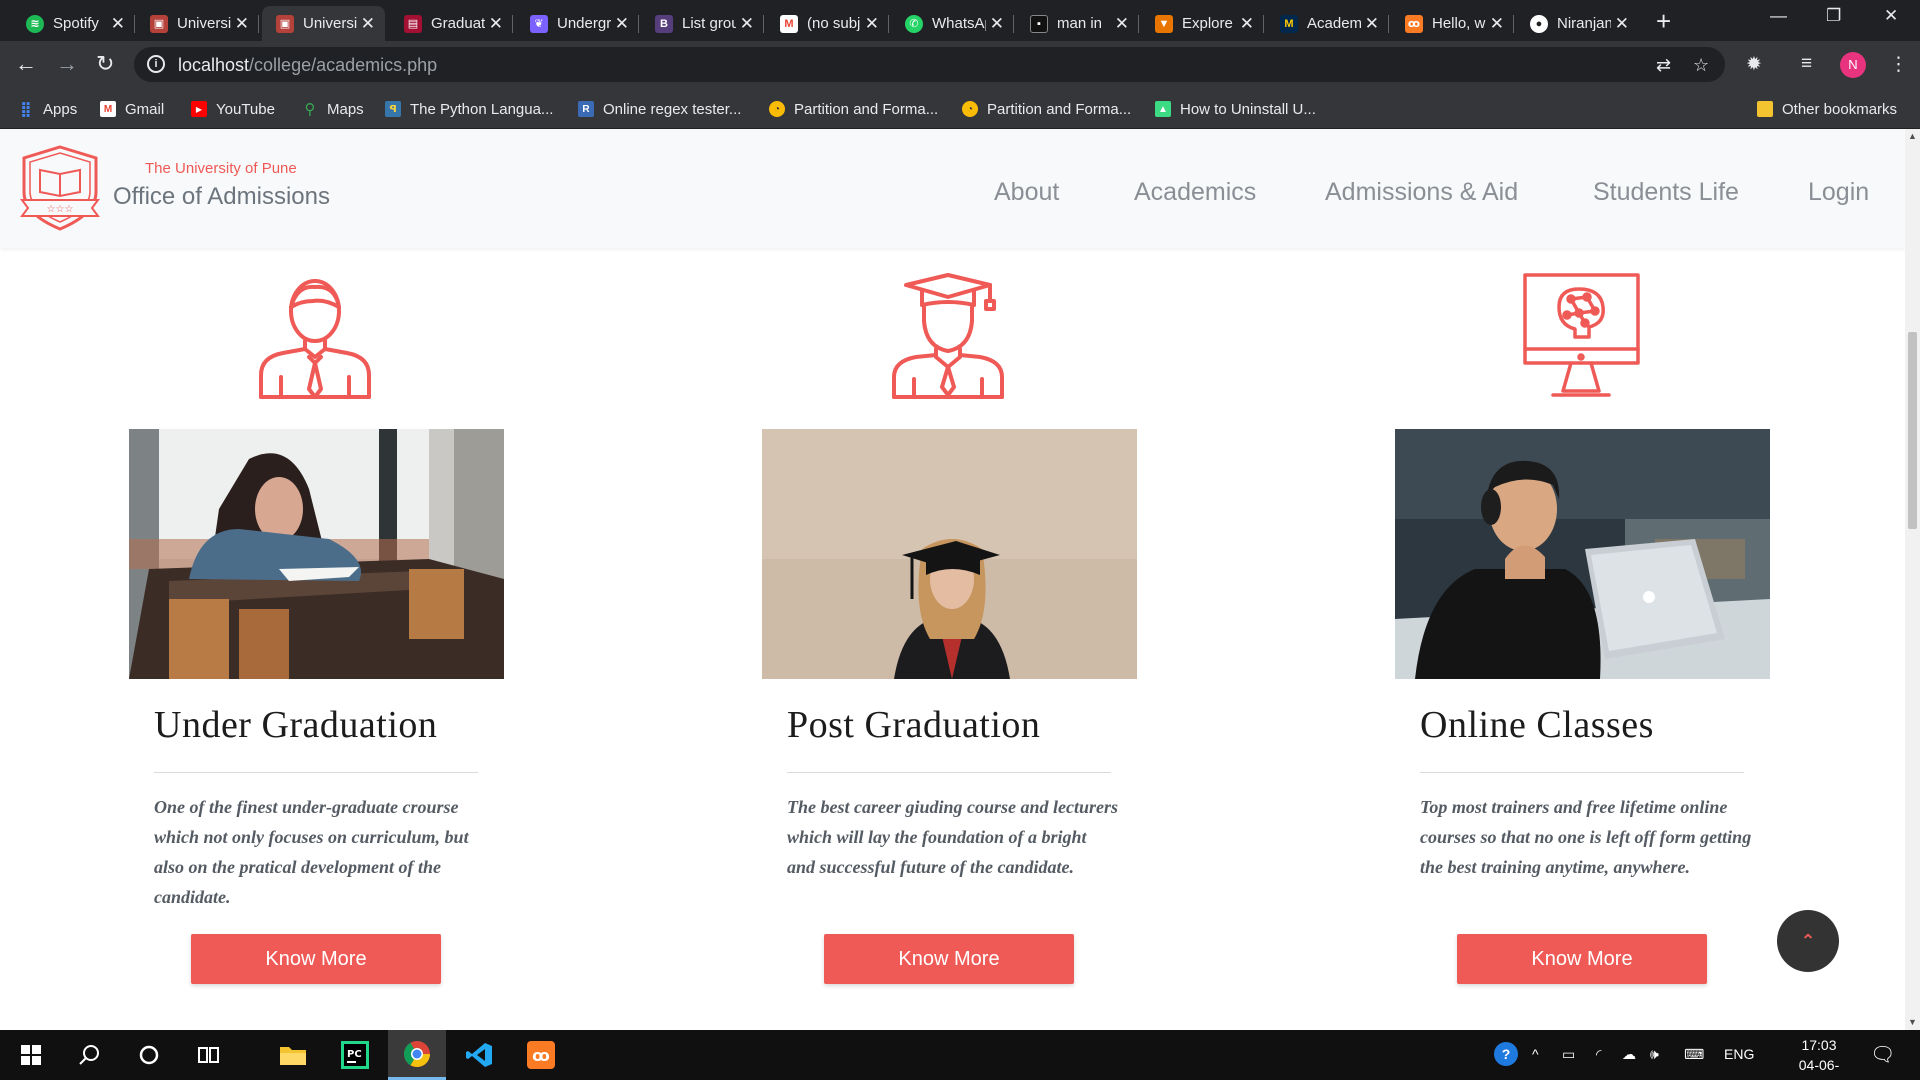 This screenshot has height=1080, width=1920. What do you see at coordinates (1535, 1054) in the screenshot?
I see `chevron-up-icon: ^` at bounding box center [1535, 1054].